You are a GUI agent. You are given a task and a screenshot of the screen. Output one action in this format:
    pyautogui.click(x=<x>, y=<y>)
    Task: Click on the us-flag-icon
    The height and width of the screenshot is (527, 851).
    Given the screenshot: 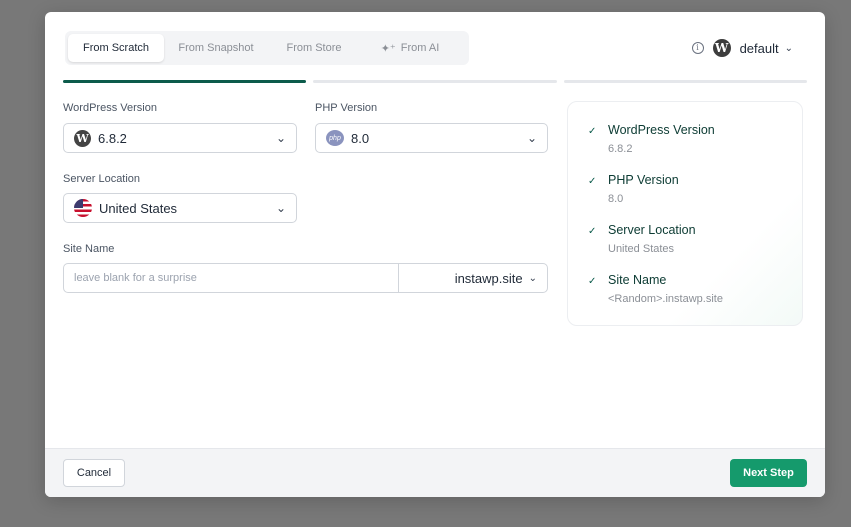 What is the action you would take?
    pyautogui.click(x=83, y=208)
    